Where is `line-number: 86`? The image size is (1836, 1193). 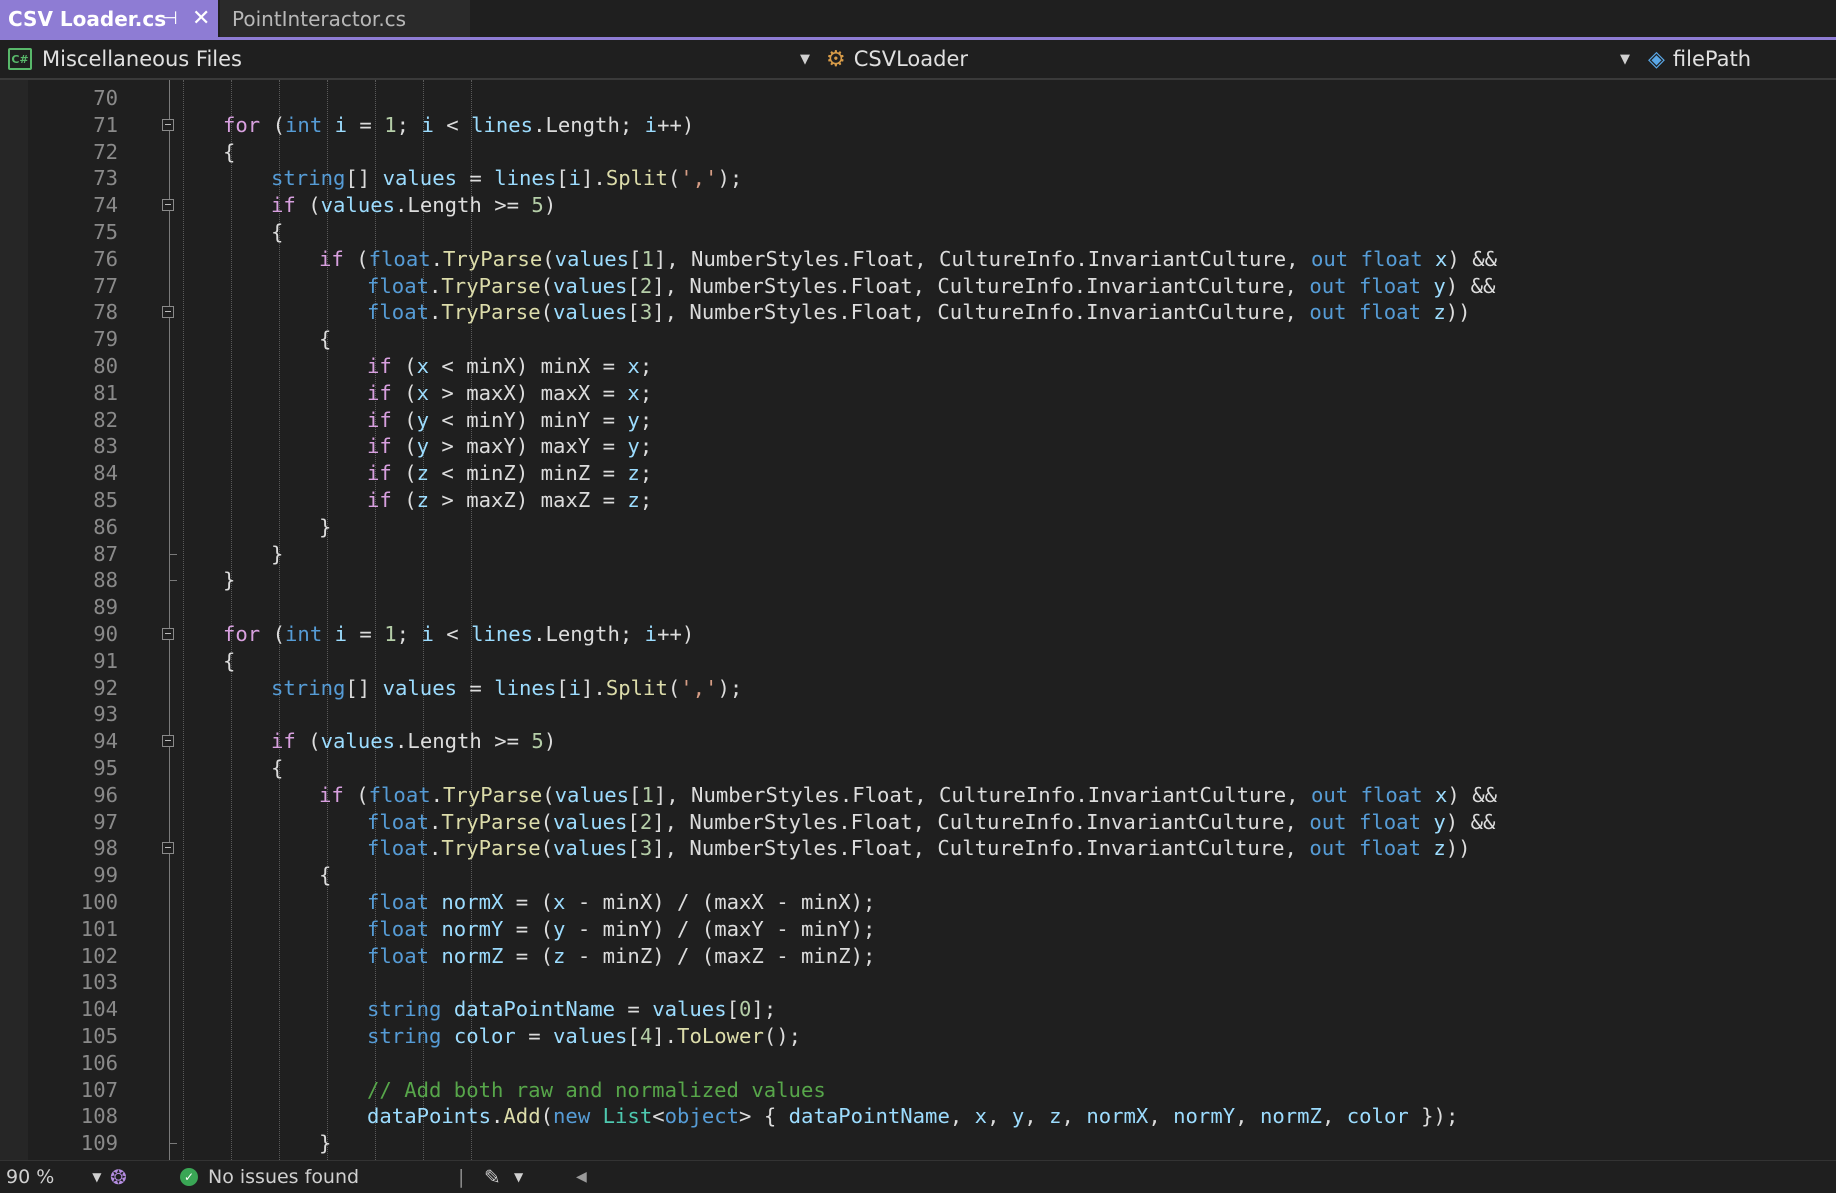
line-number: 86 is located at coordinates (105, 526).